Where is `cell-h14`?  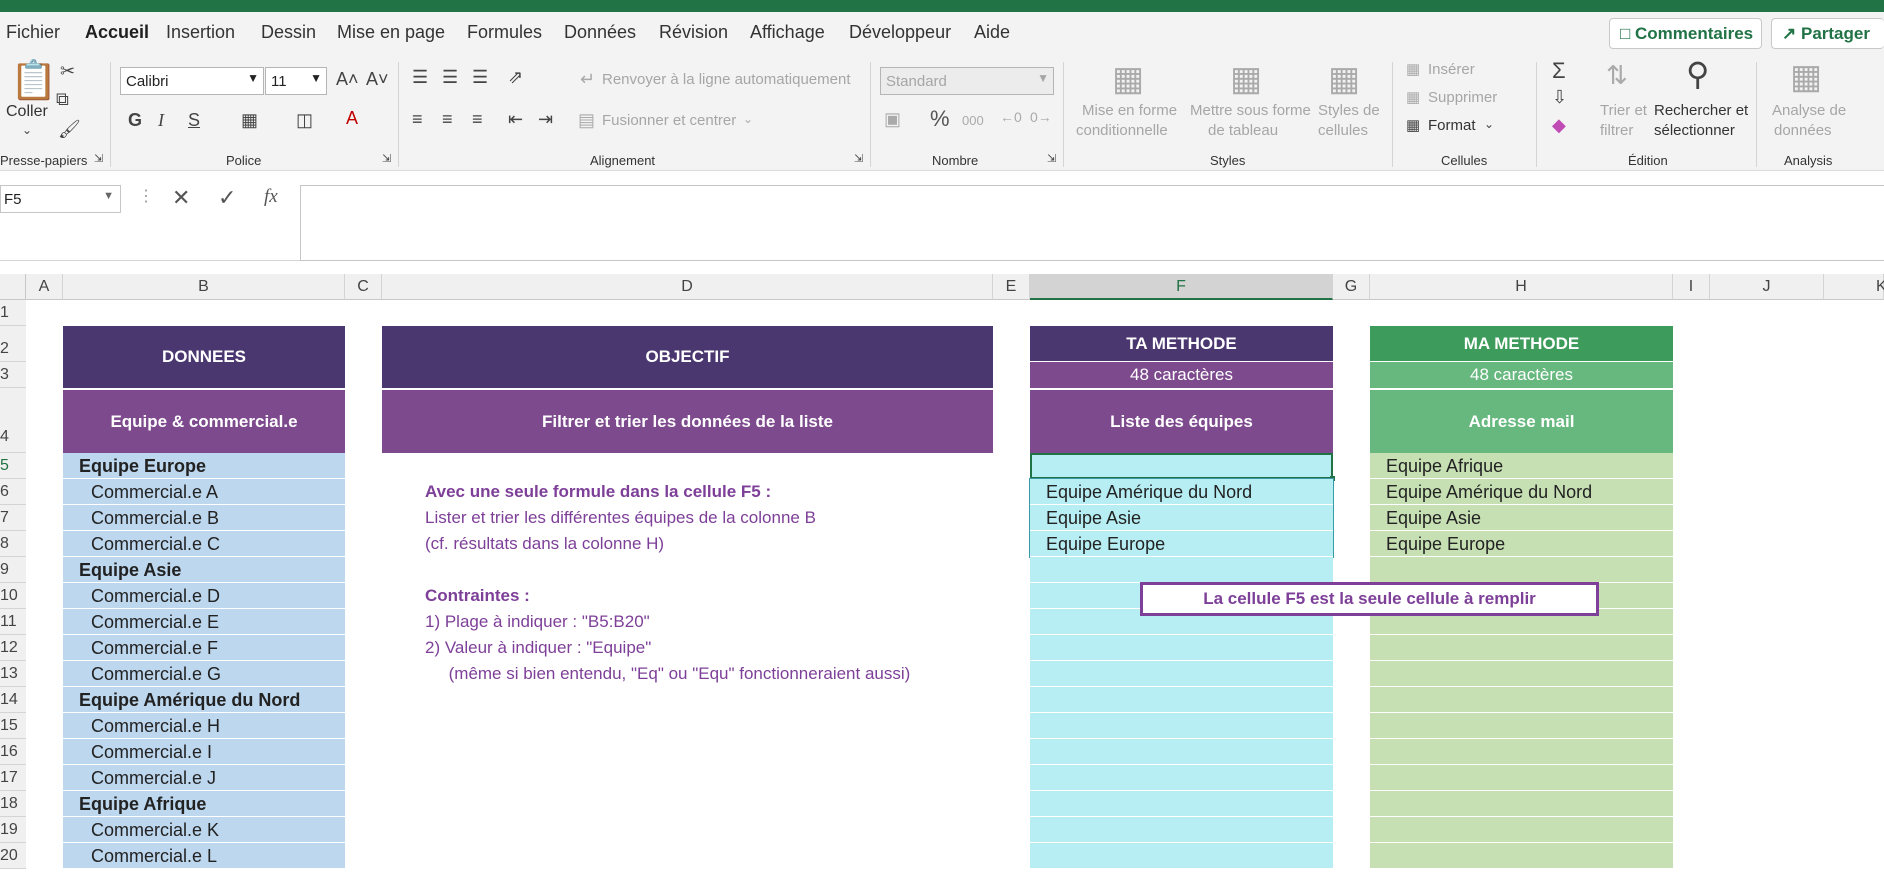
cell-h14 is located at coordinates (1521, 700).